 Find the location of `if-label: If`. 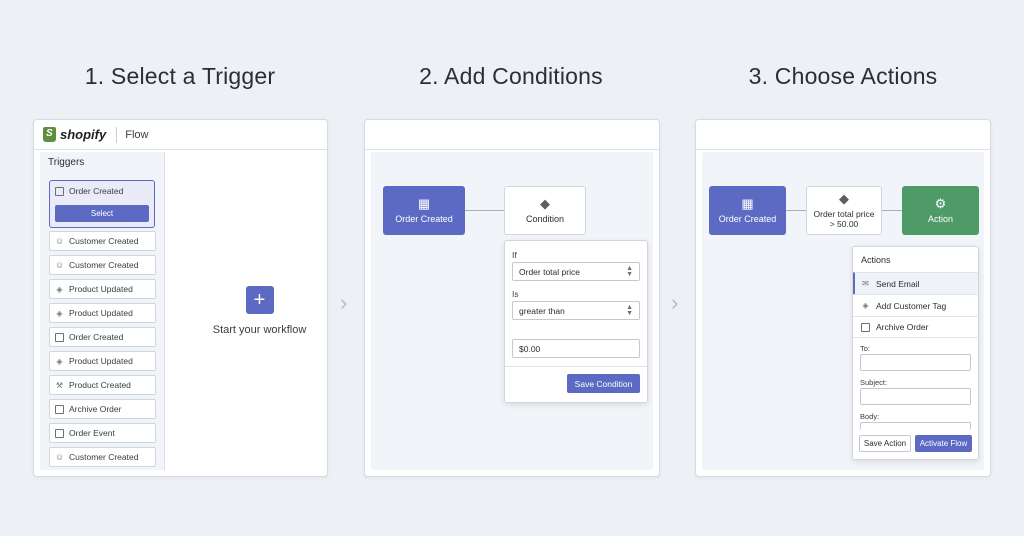

if-label: If is located at coordinates (514, 255).